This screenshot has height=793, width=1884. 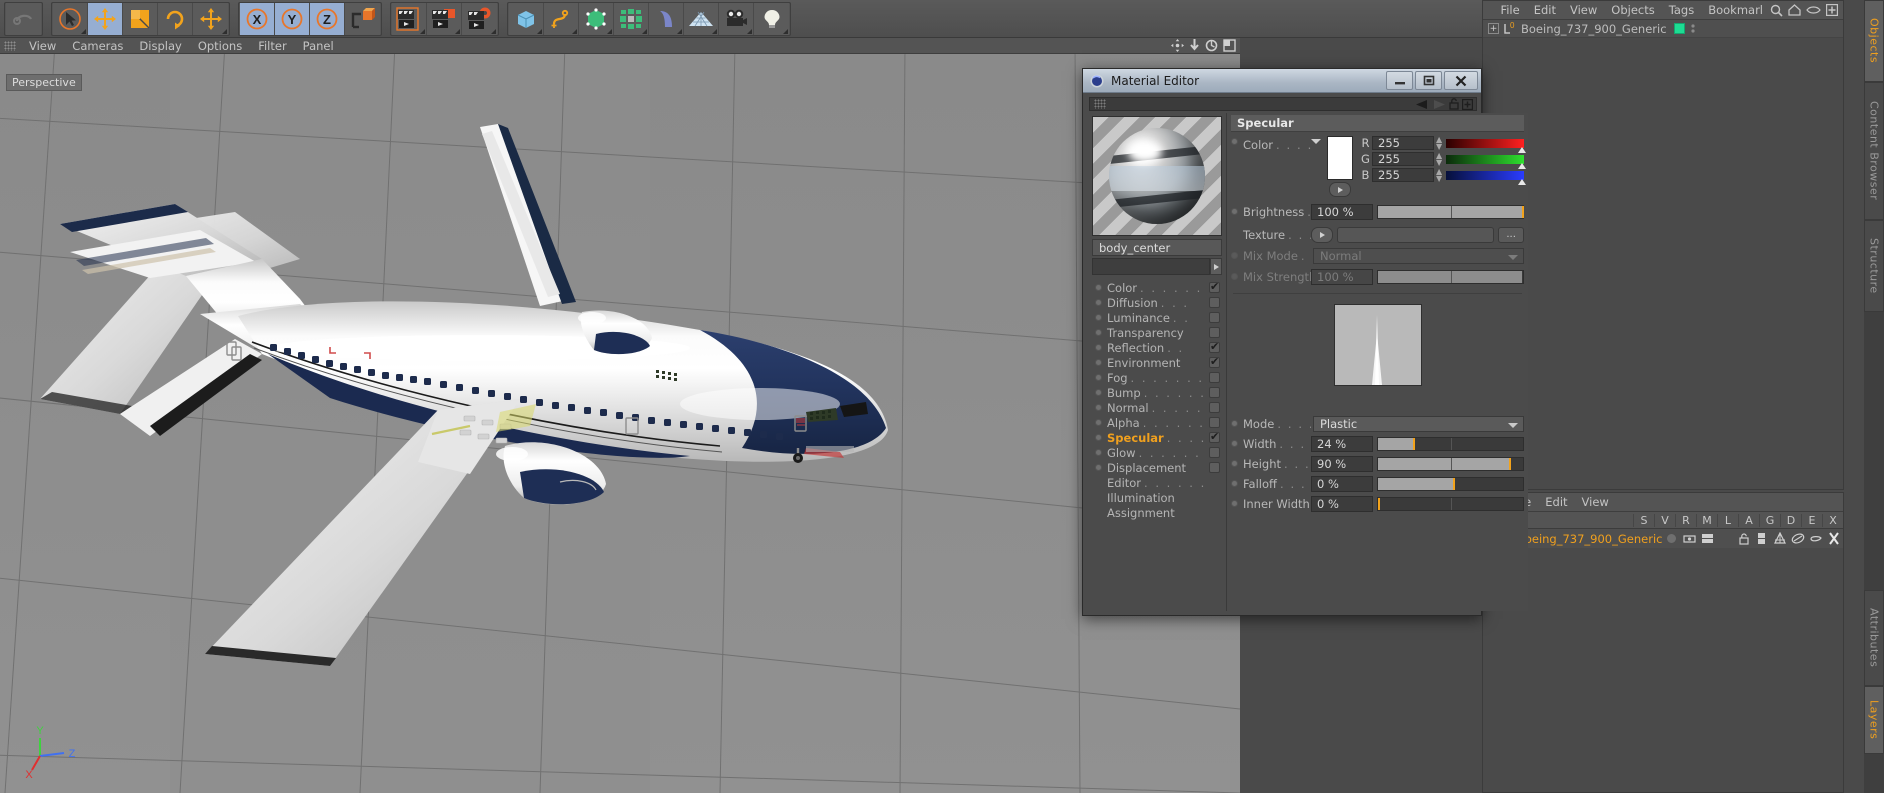 What do you see at coordinates (1151, 266) in the screenshot?
I see `material-path-field` at bounding box center [1151, 266].